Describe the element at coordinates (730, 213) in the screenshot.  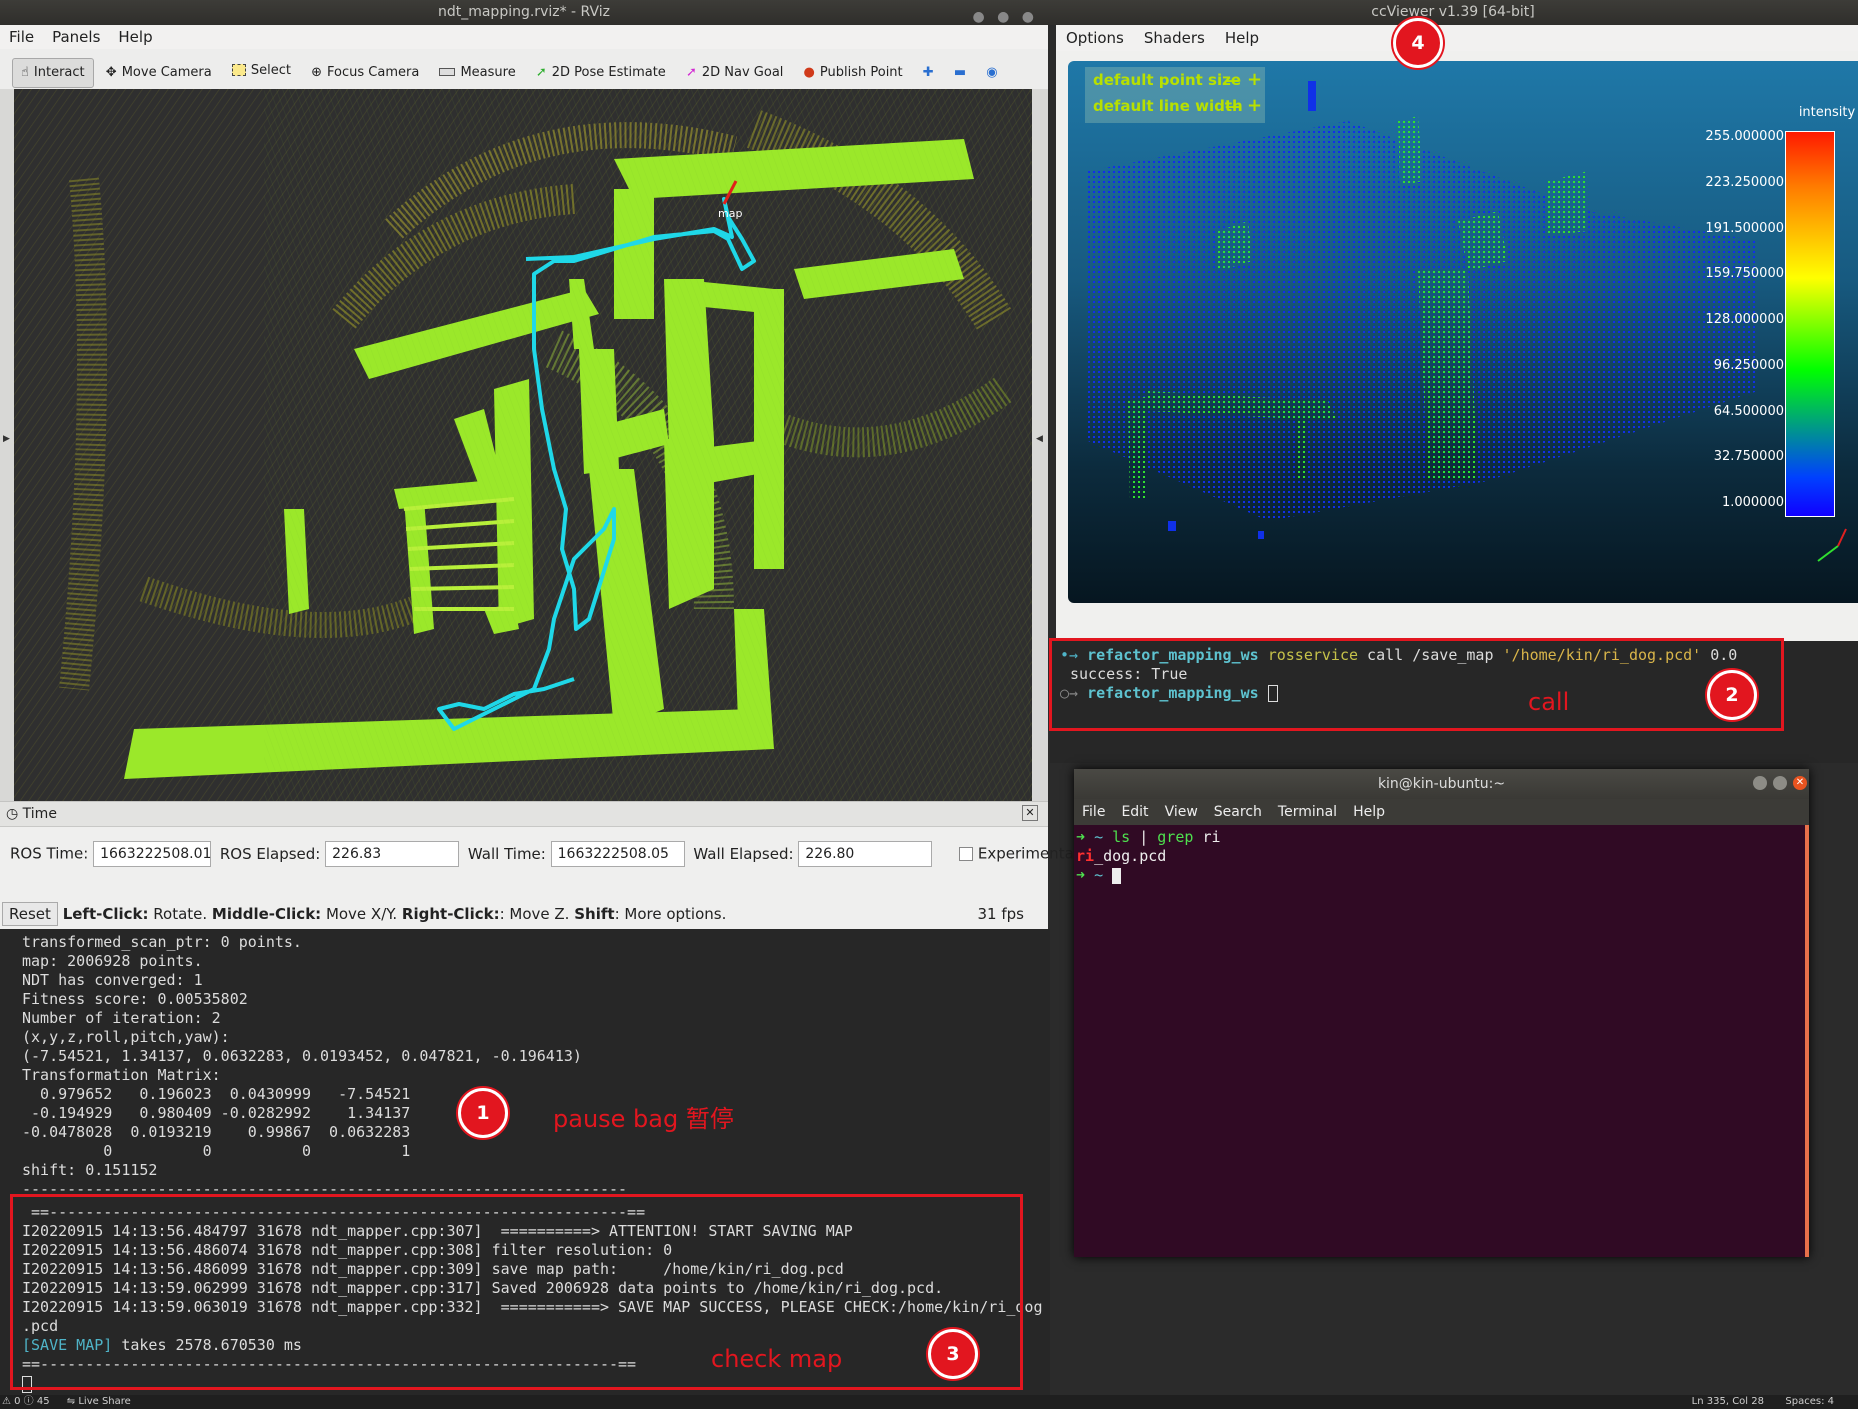
I see `map-frame-label: map` at that location.